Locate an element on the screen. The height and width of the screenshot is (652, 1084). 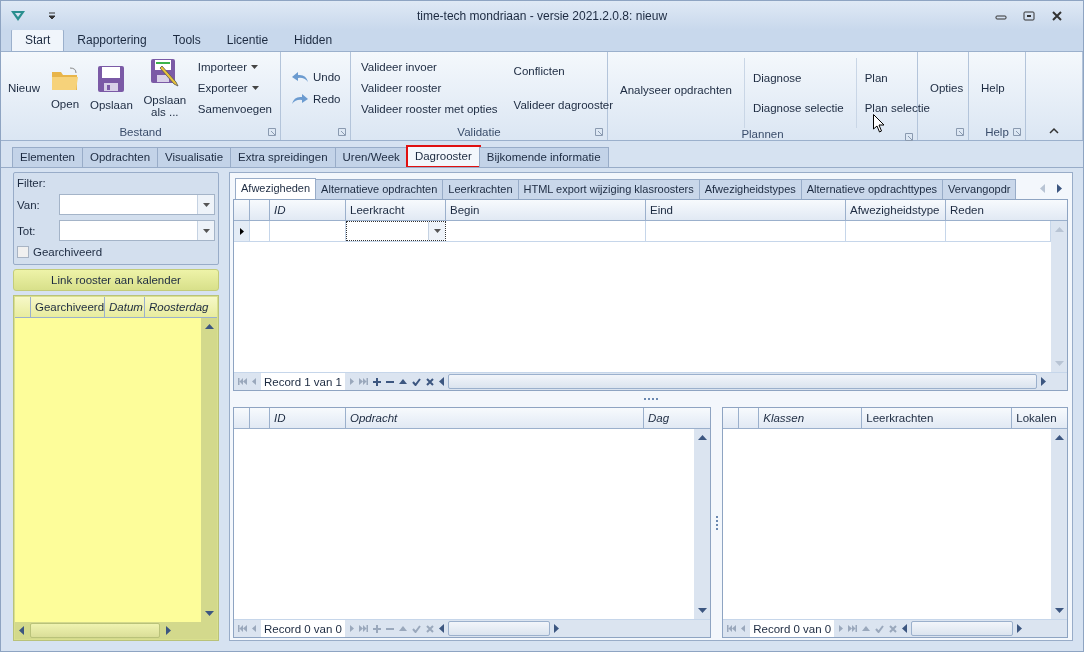
options-button: Opties is located at coordinates (947, 87).